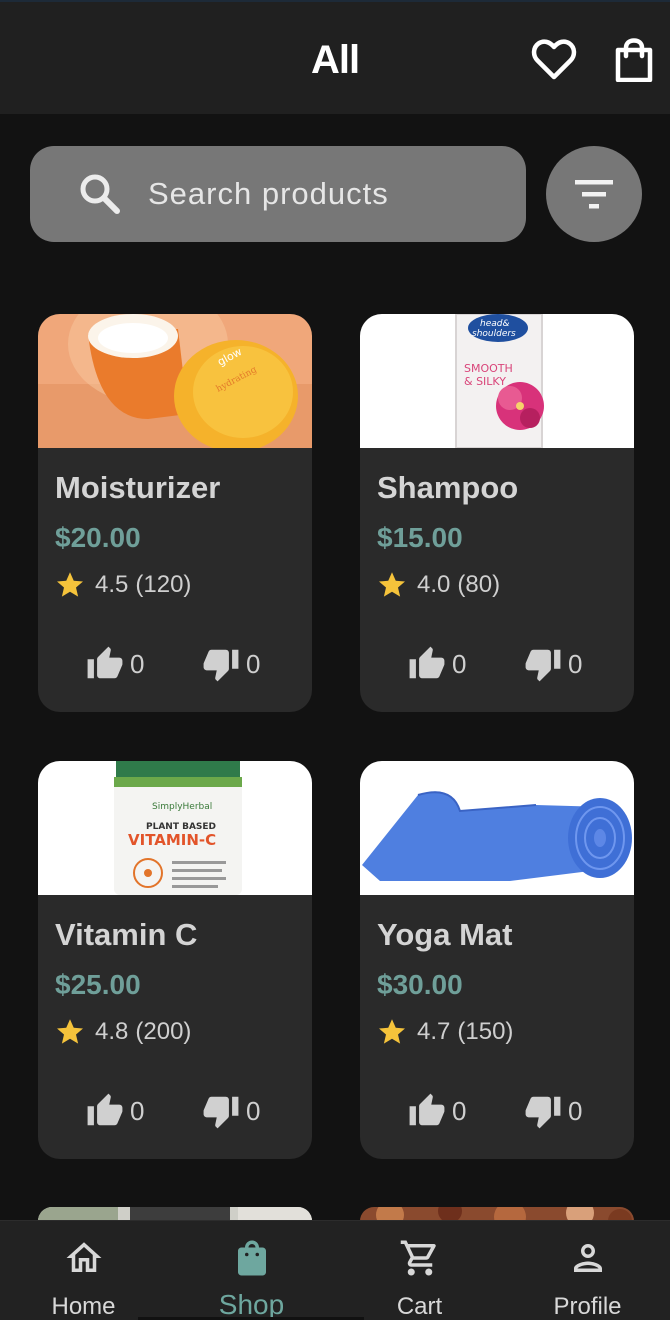 This screenshot has height=1320, width=670. Describe the element at coordinates (112, 584) in the screenshot. I see `rating-value: 4.5` at that location.